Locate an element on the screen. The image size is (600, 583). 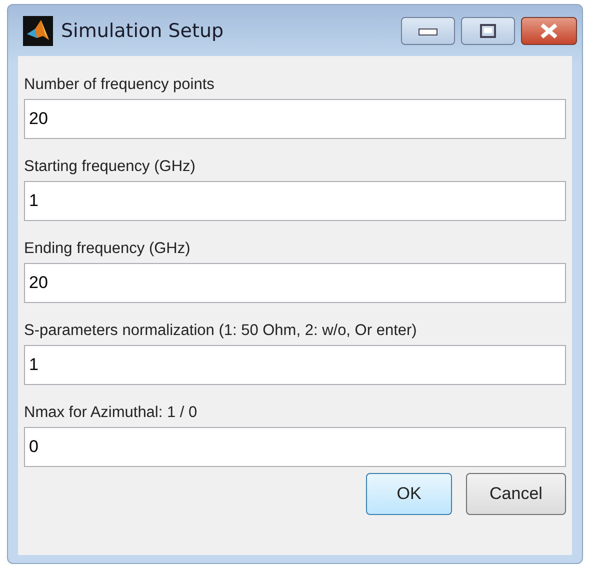
ok-button: OK is located at coordinates (409, 494).